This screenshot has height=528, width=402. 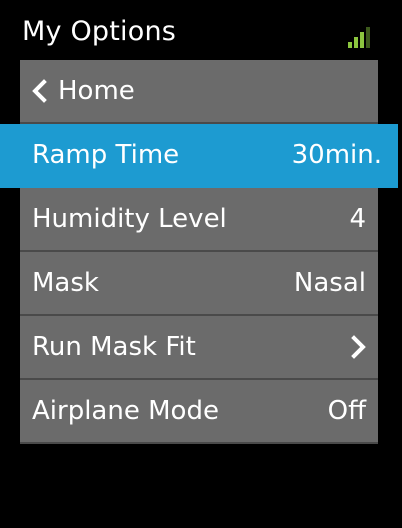 What do you see at coordinates (106, 155) in the screenshot?
I see `menu-item-label: Ramp Time` at bounding box center [106, 155].